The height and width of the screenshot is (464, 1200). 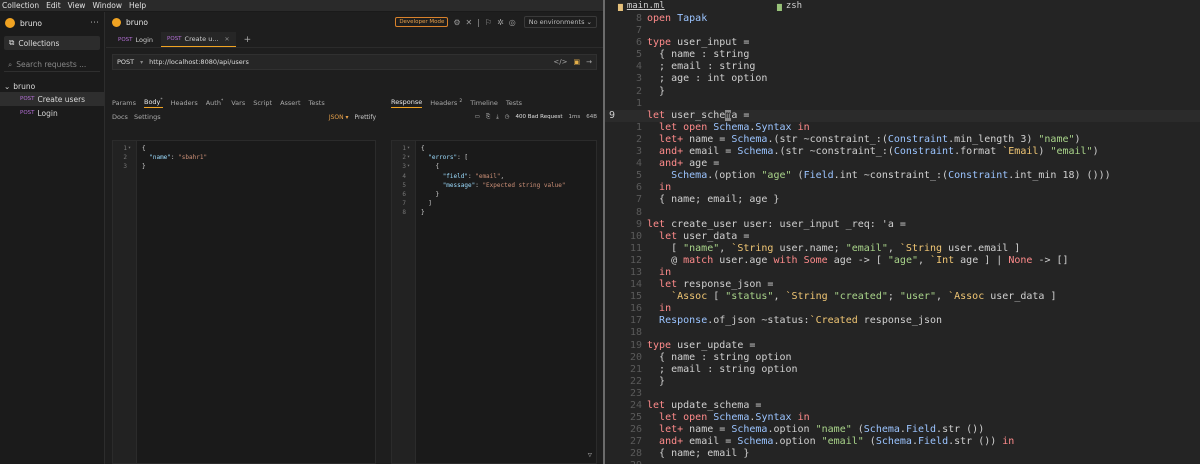 I want to click on tab-timeline: Timeline, so click(x=484, y=103).